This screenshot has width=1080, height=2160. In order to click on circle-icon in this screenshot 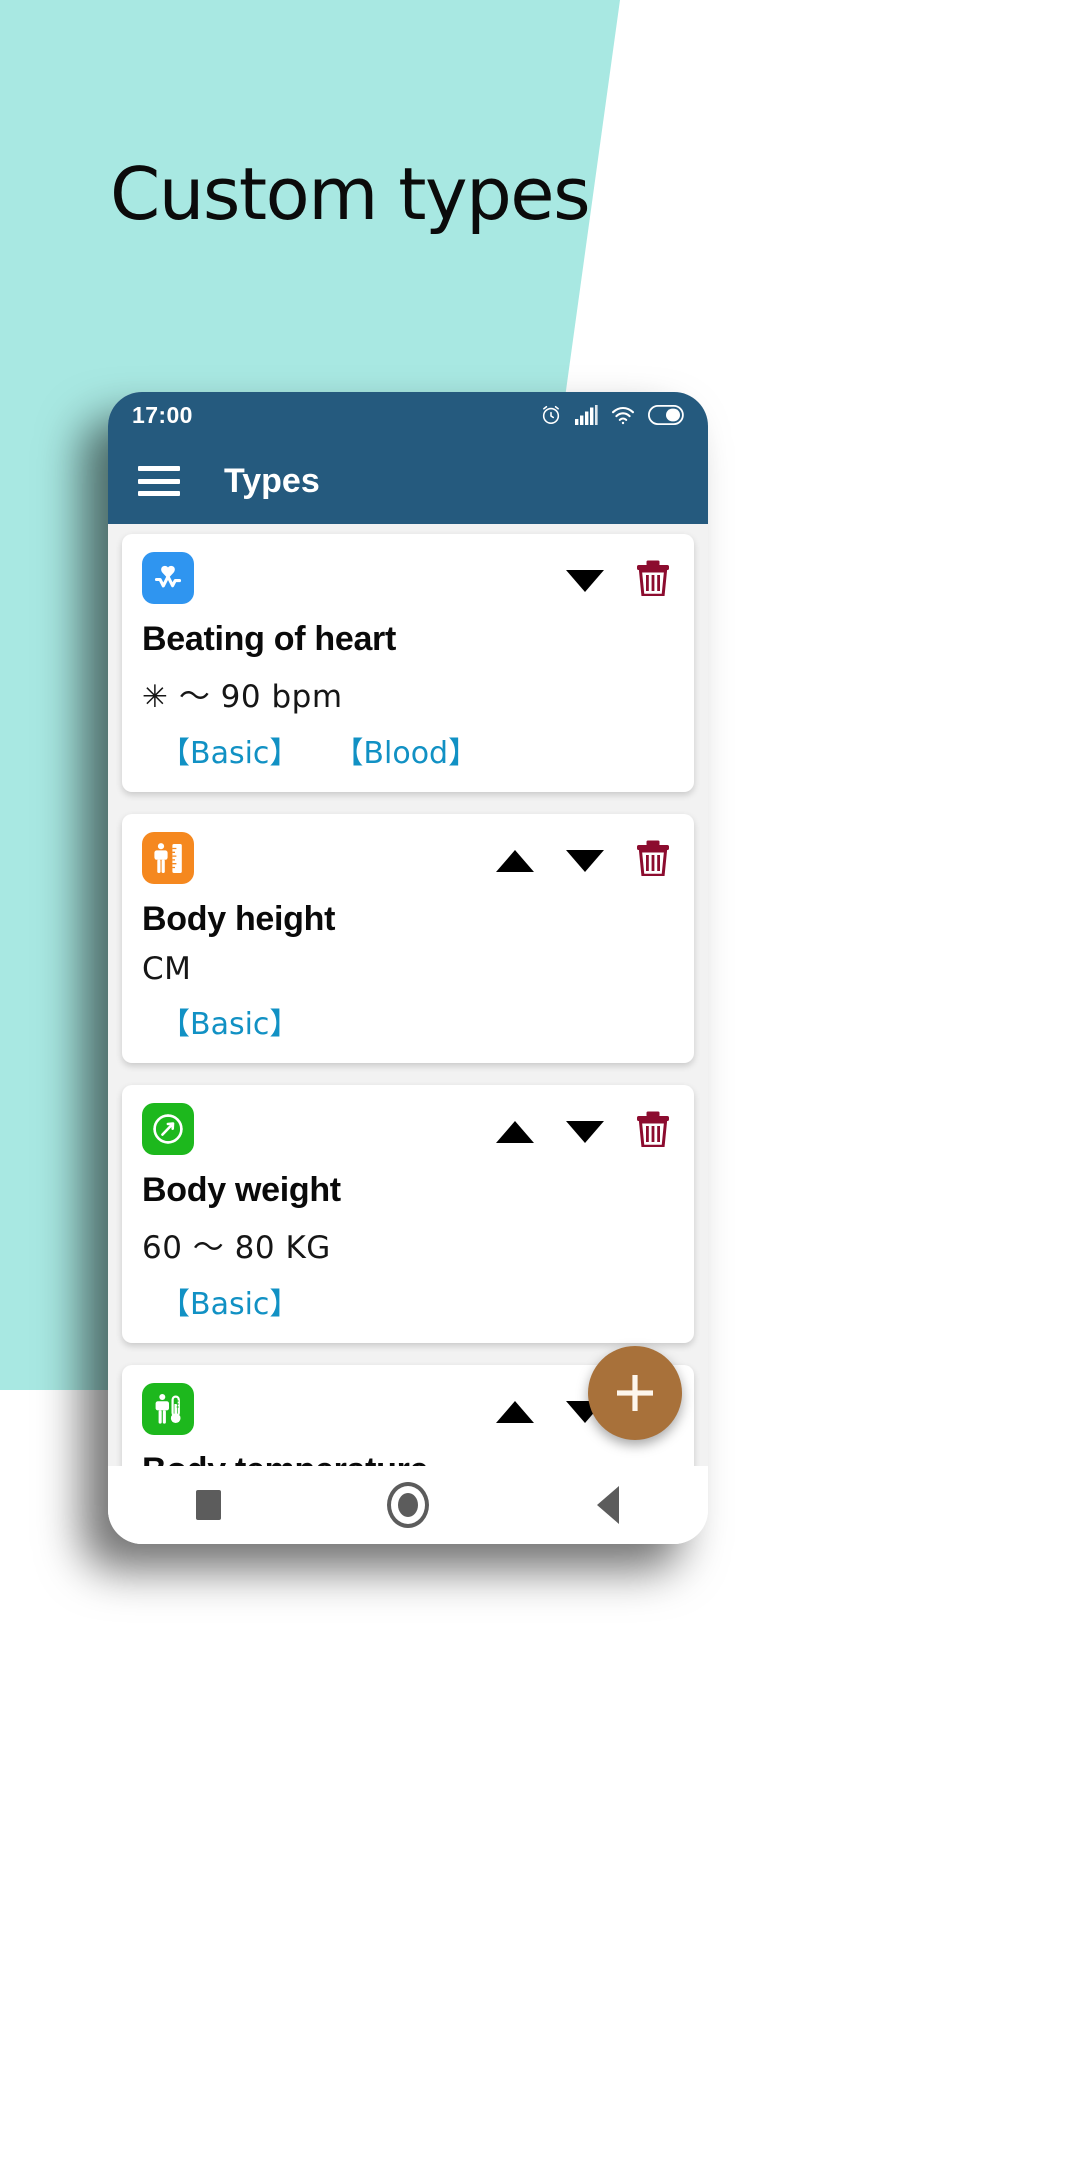, I will do `click(408, 1505)`.